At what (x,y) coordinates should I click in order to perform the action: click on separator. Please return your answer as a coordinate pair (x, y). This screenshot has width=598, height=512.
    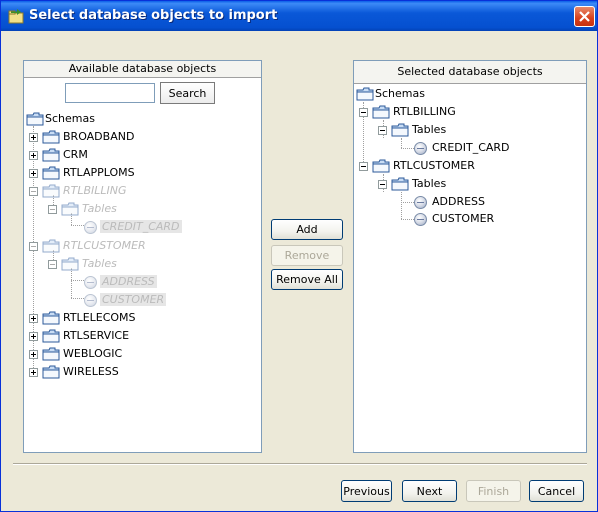
    Looking at the image, I should click on (300, 464).